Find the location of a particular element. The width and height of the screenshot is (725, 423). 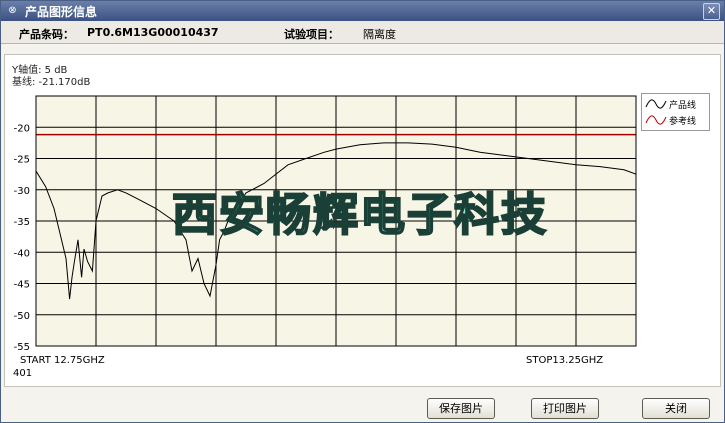

save-image-button: 保存图片 is located at coordinates (461, 408).